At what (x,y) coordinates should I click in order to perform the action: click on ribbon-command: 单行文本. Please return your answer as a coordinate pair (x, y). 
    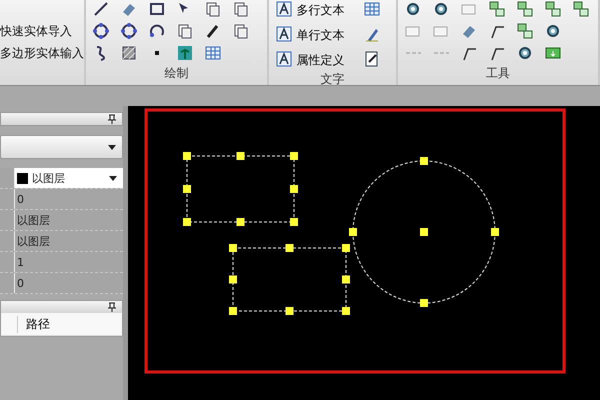
    Looking at the image, I should click on (320, 35).